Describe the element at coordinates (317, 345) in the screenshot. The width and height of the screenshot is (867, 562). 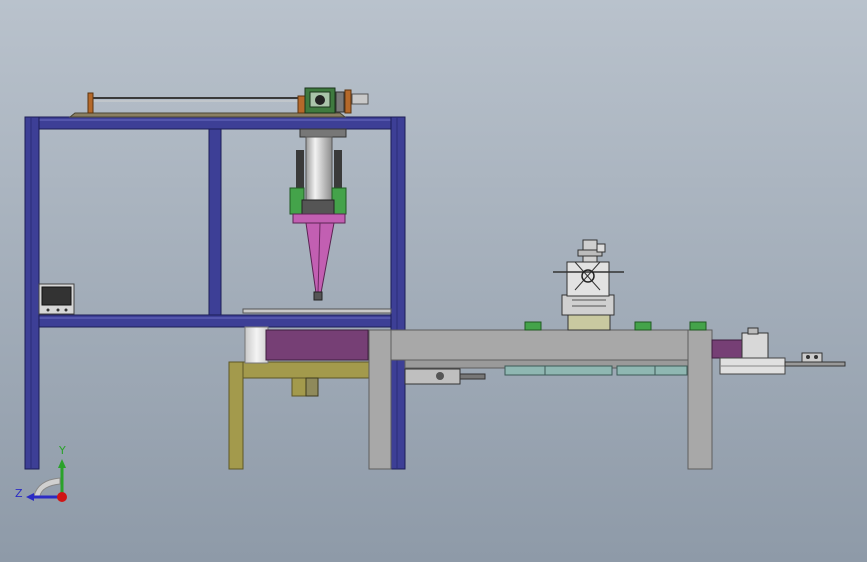
I see `purple-rotary-plate` at that location.